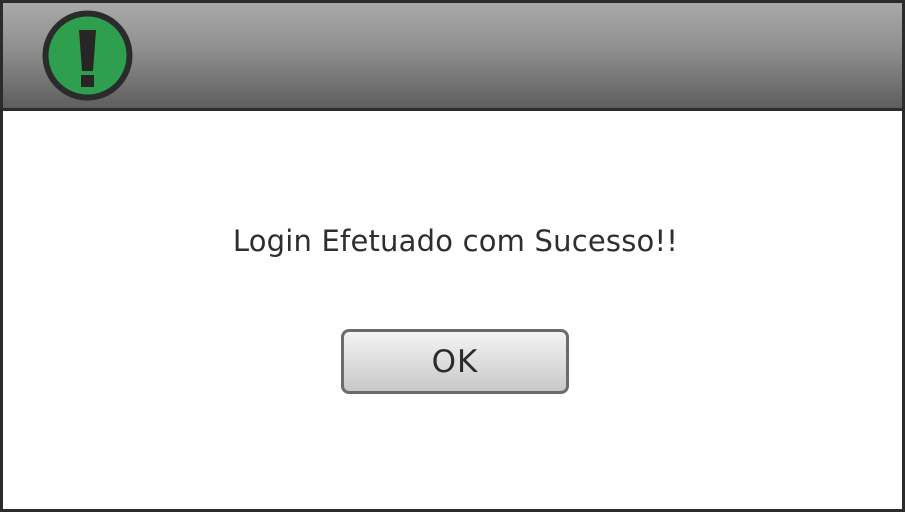 This screenshot has width=905, height=512. I want to click on exclamation-icon, so click(87, 55).